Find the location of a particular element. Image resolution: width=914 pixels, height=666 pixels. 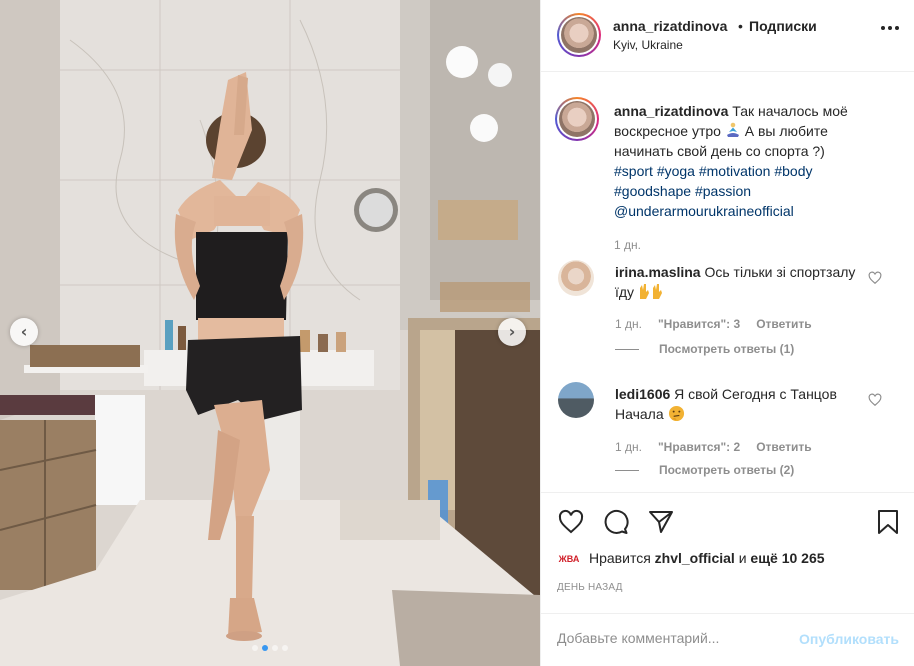

raised-hands-icon is located at coordinates (650, 291).